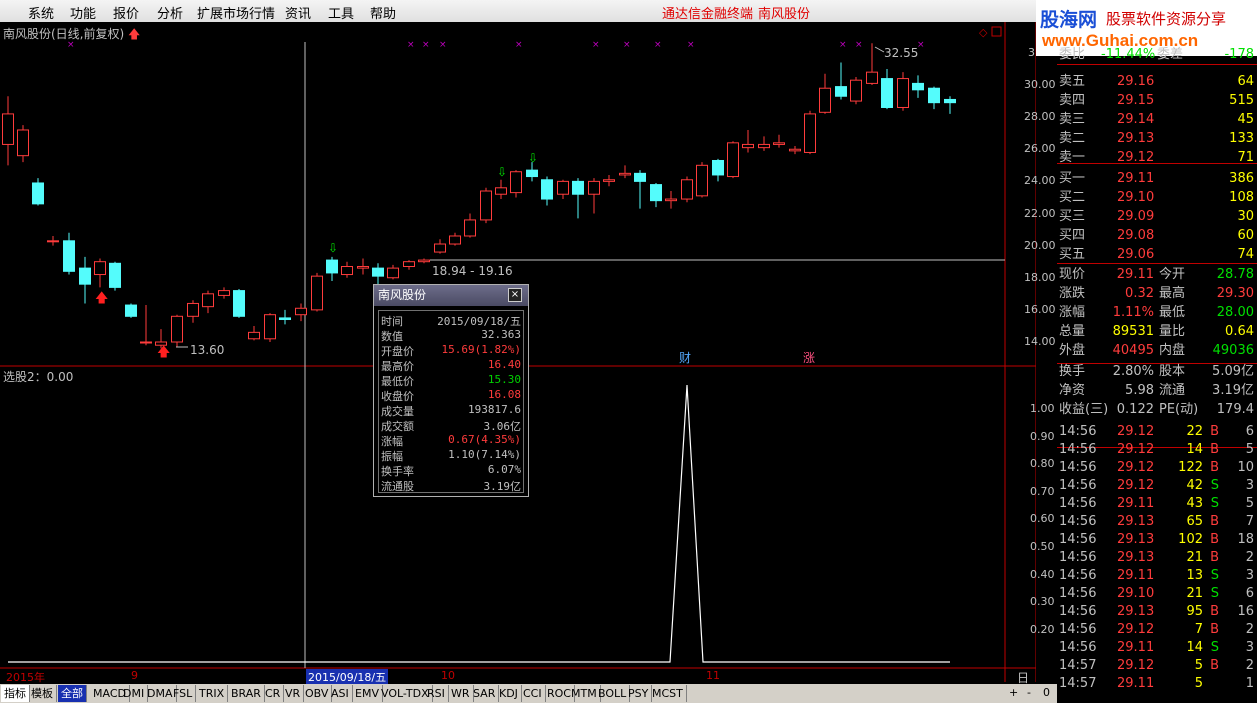  I want to click on tab-asi: ASI, so click(340, 693).